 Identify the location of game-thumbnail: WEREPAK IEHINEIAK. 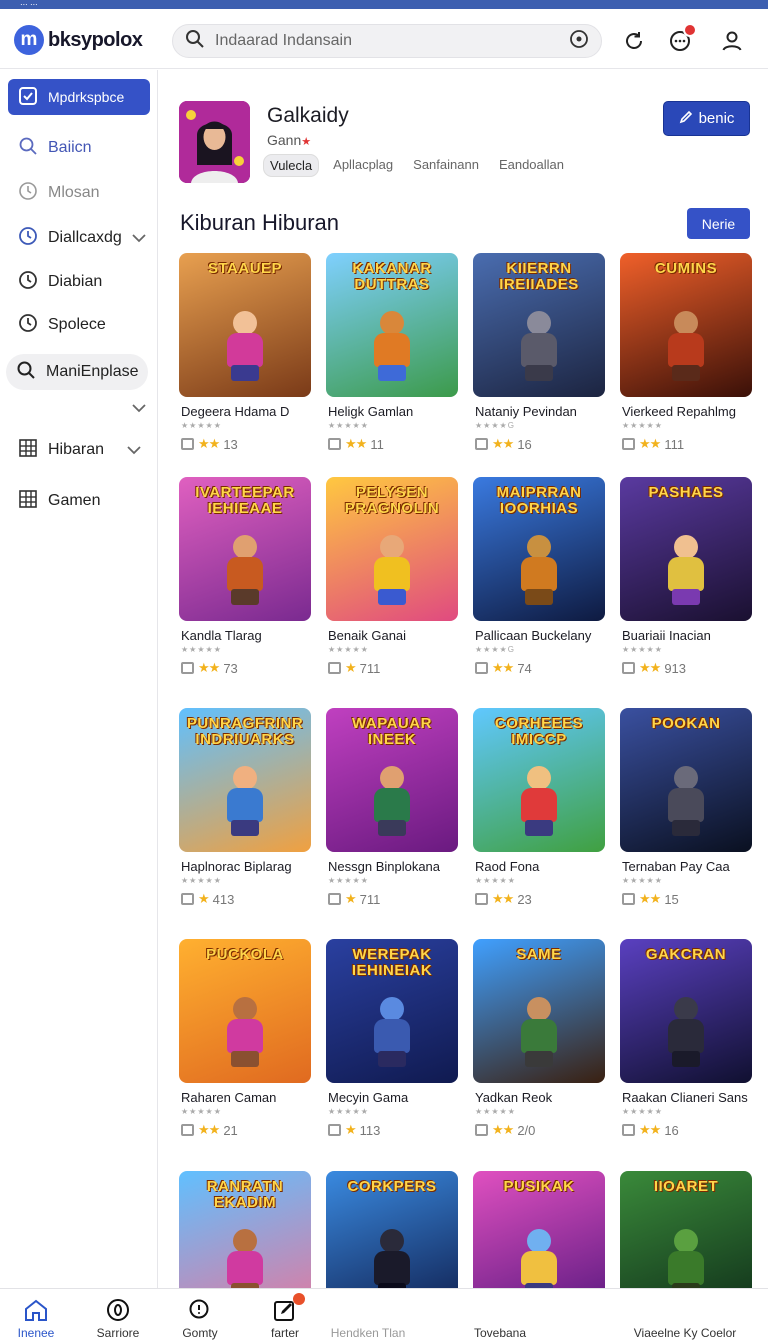
(392, 1011).